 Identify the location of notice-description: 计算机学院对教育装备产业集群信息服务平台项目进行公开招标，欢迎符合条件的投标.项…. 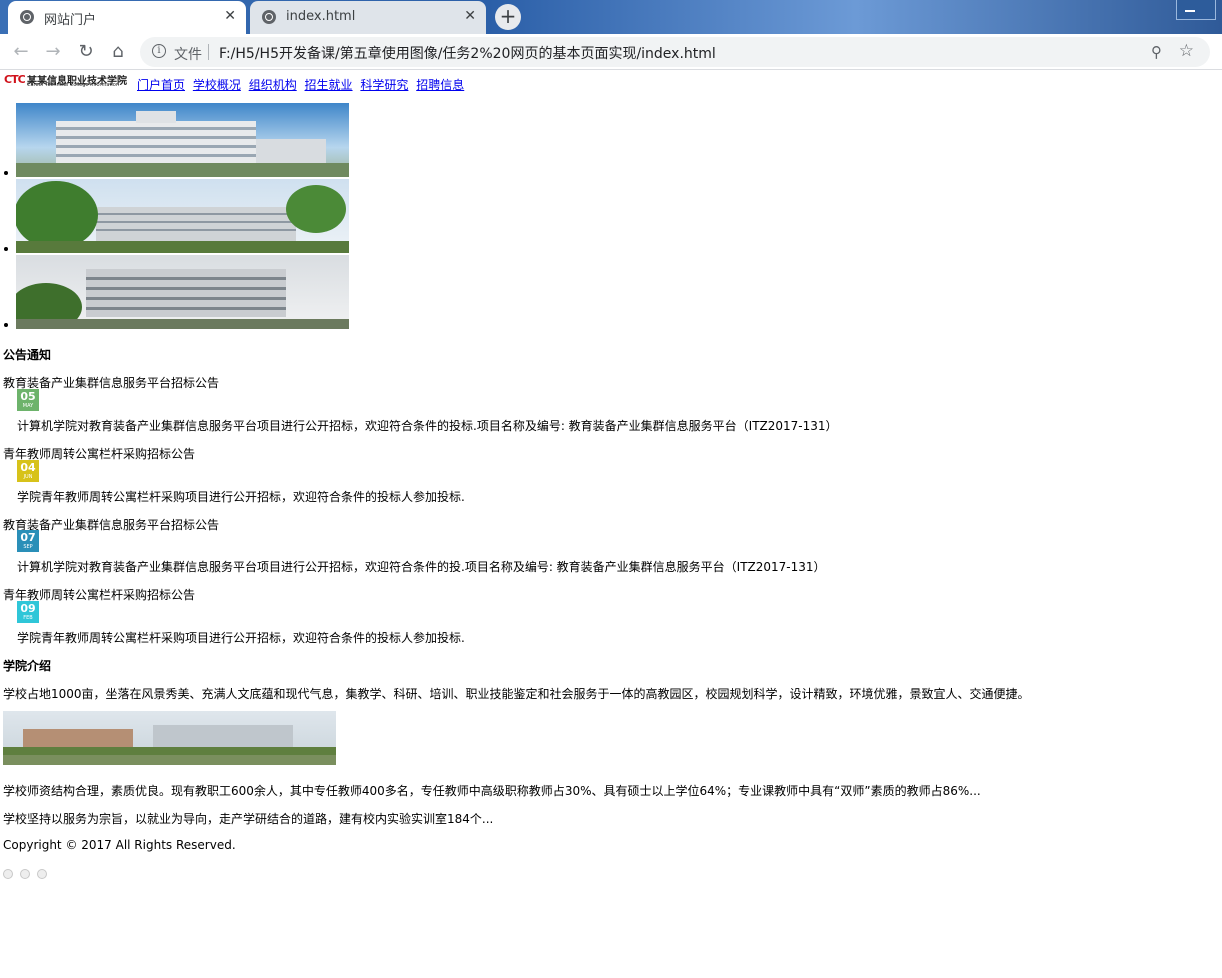
(427, 426).